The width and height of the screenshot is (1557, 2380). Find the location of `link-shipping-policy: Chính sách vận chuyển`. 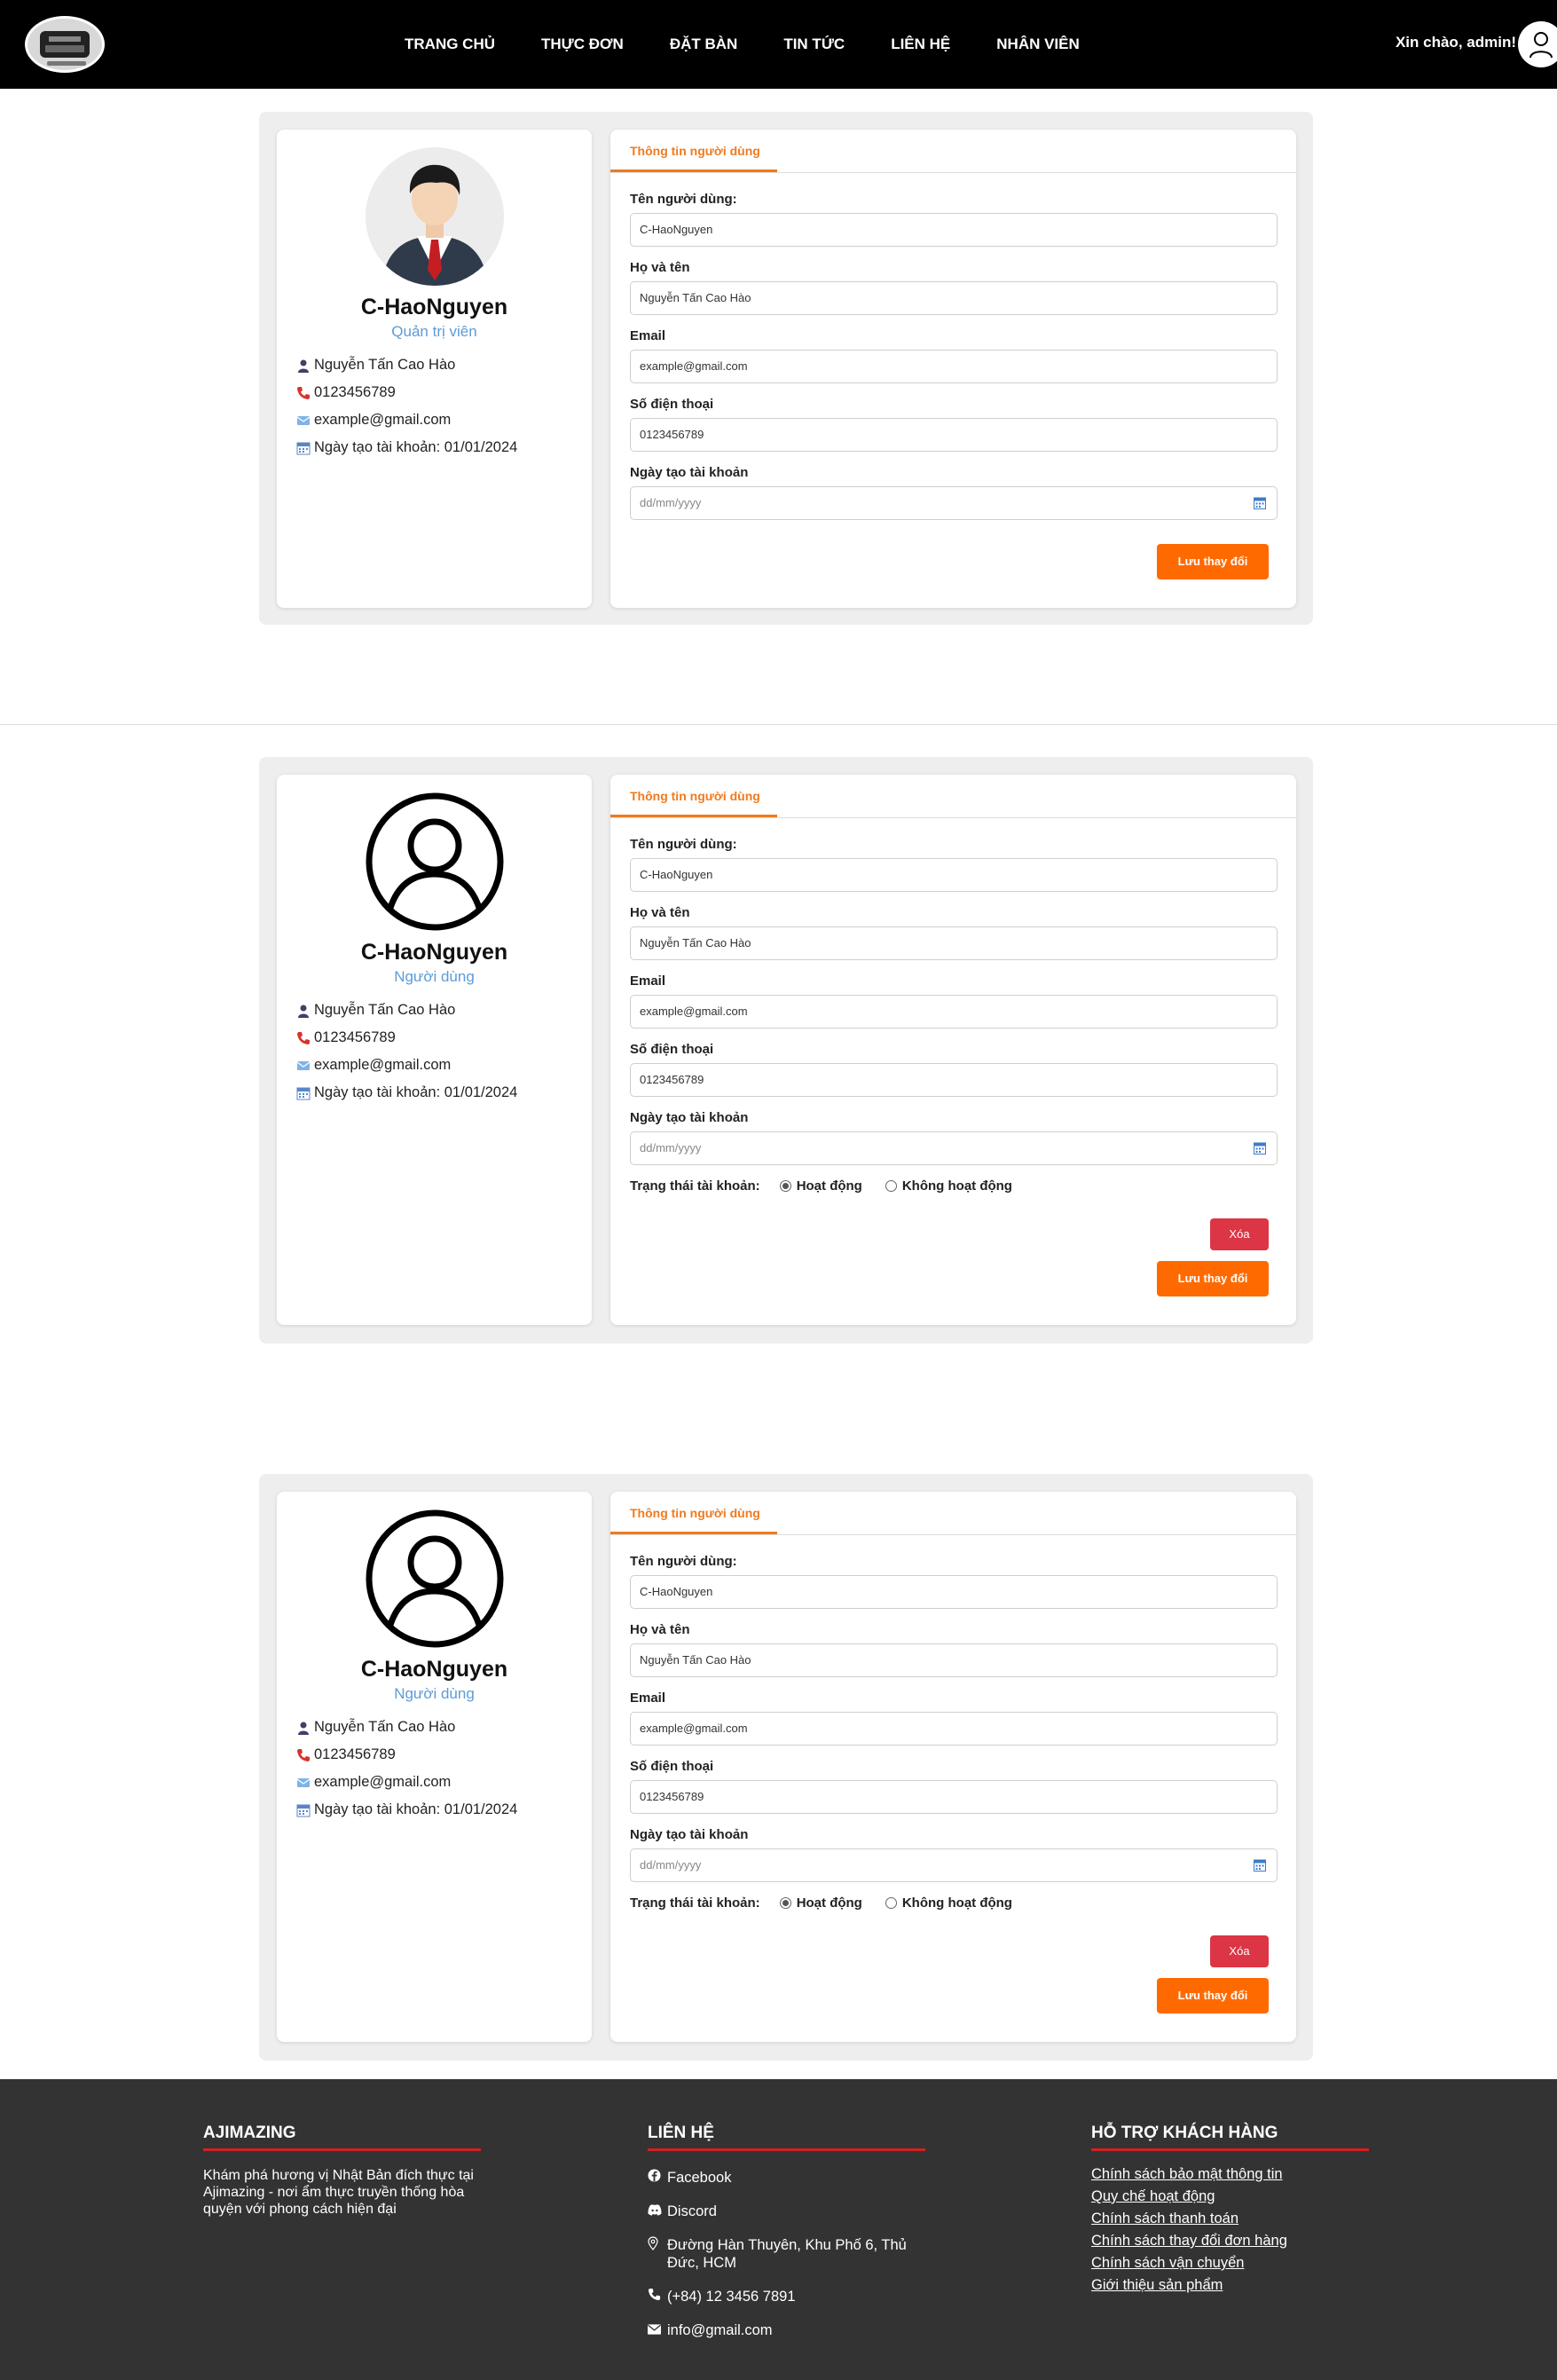

link-shipping-policy: Chính sách vận chuyển is located at coordinates (1230, 2263).